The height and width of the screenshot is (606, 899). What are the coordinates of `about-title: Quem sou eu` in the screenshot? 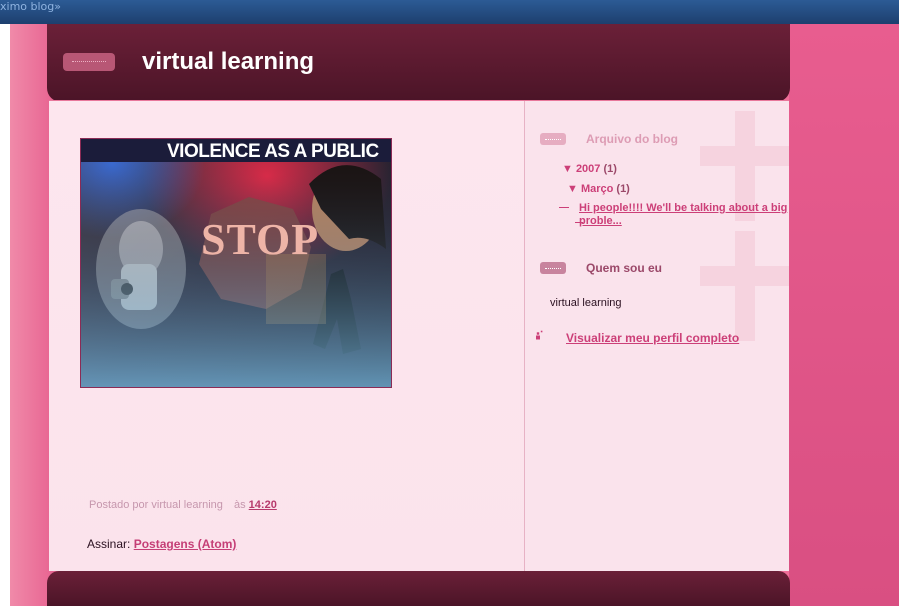 It's located at (624, 268).